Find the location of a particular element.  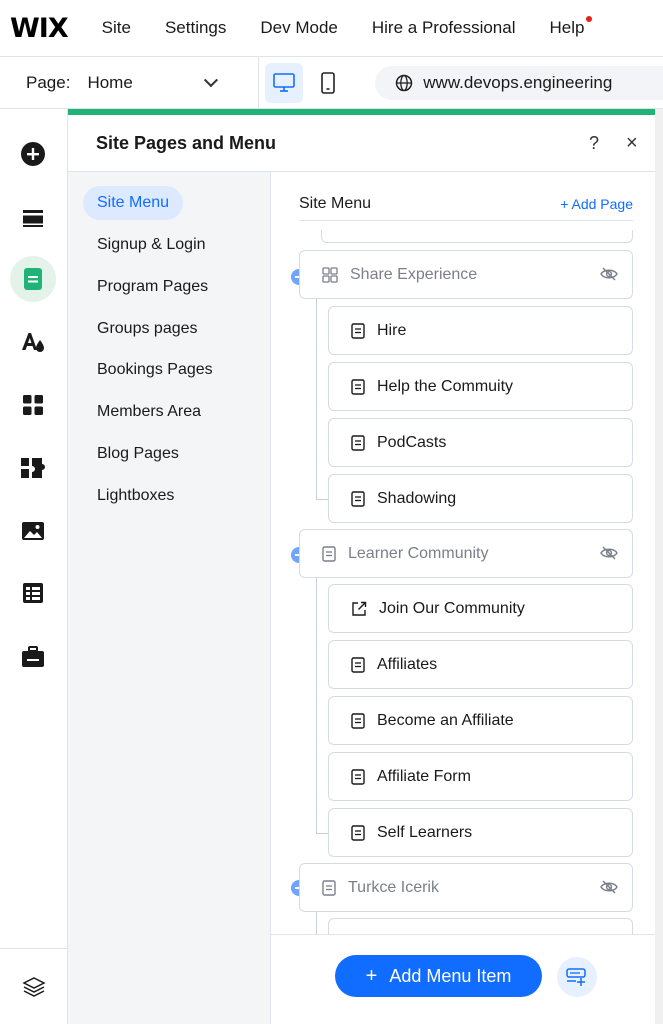

mobile-view-button is located at coordinates (328, 83).